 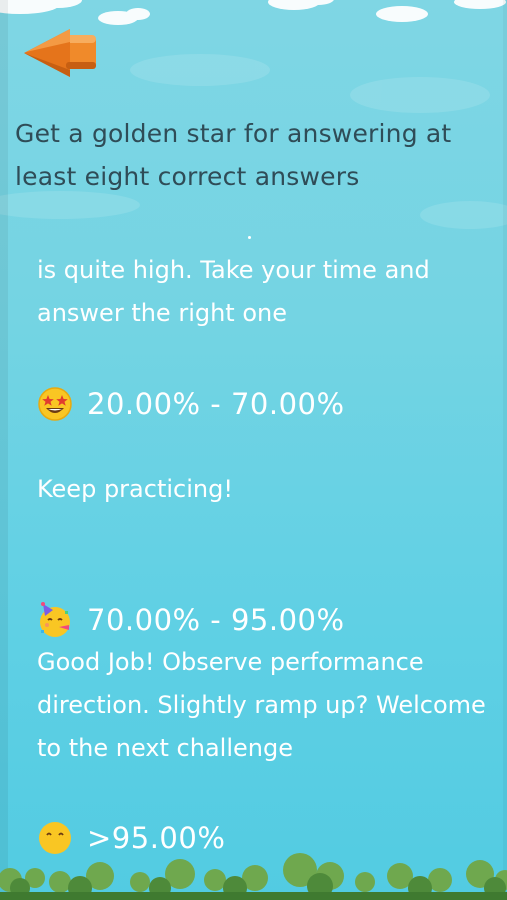 What do you see at coordinates (4, 450) in the screenshot?
I see `left-edge` at bounding box center [4, 450].